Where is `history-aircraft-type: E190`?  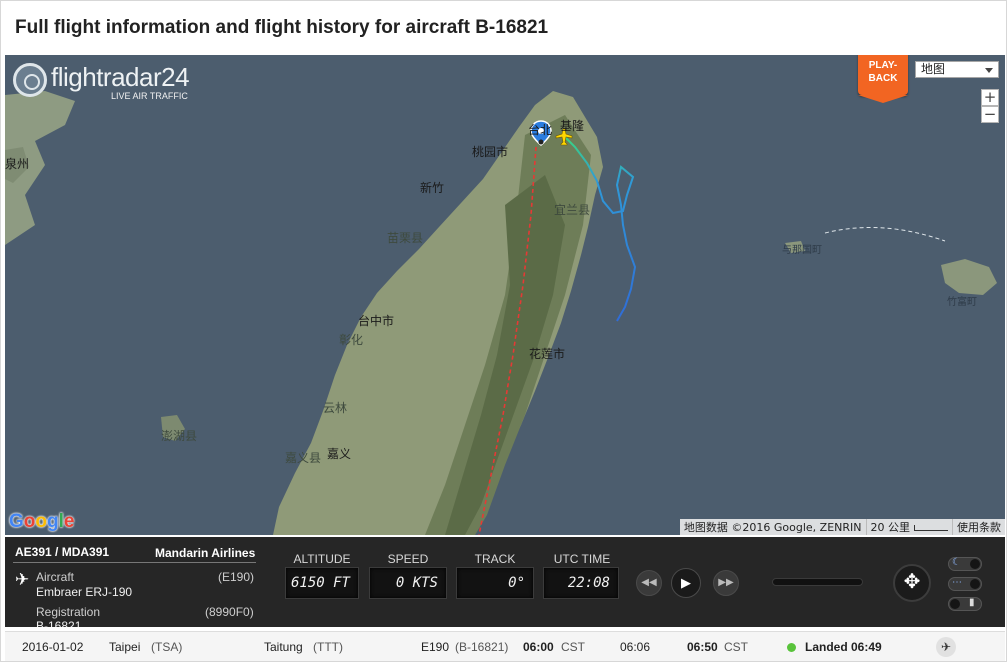 history-aircraft-type: E190 is located at coordinates (435, 647).